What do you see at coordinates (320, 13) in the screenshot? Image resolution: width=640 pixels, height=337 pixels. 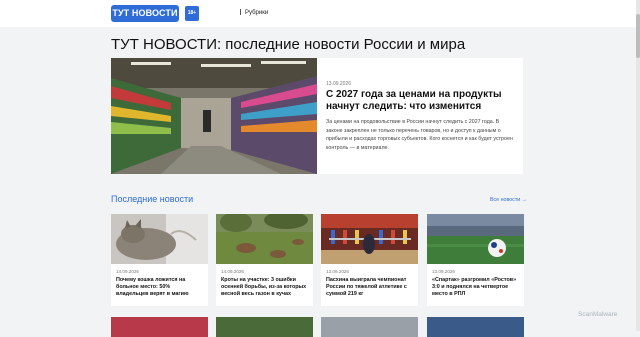 I see `site-header: ТУТ НОВОСТИ 18+ Рубрики` at bounding box center [320, 13].